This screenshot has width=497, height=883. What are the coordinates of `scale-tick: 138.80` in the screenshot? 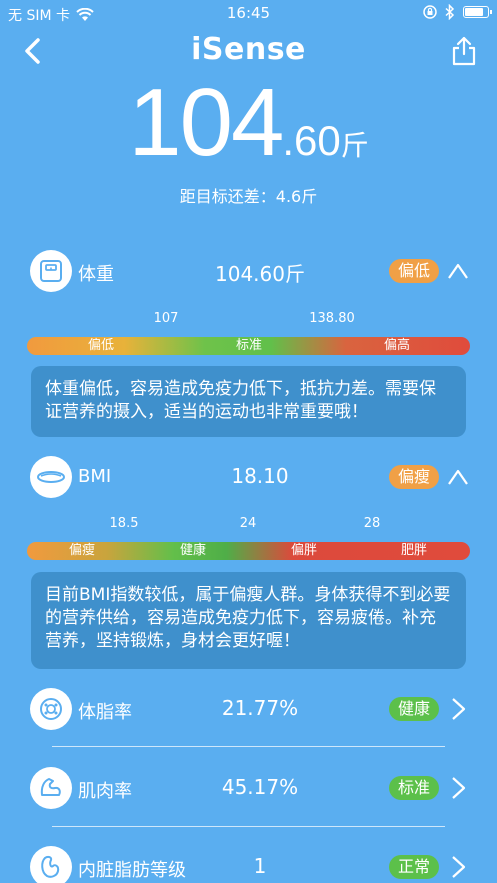 It's located at (332, 318).